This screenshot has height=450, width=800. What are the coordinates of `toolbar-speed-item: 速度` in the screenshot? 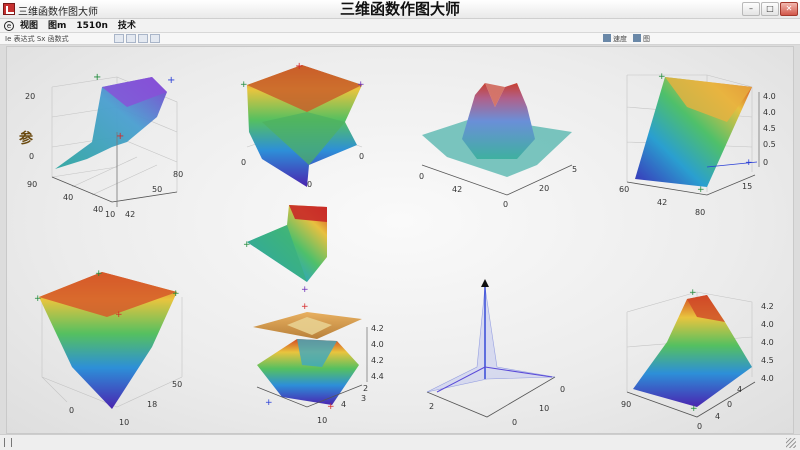 It's located at (615, 39).